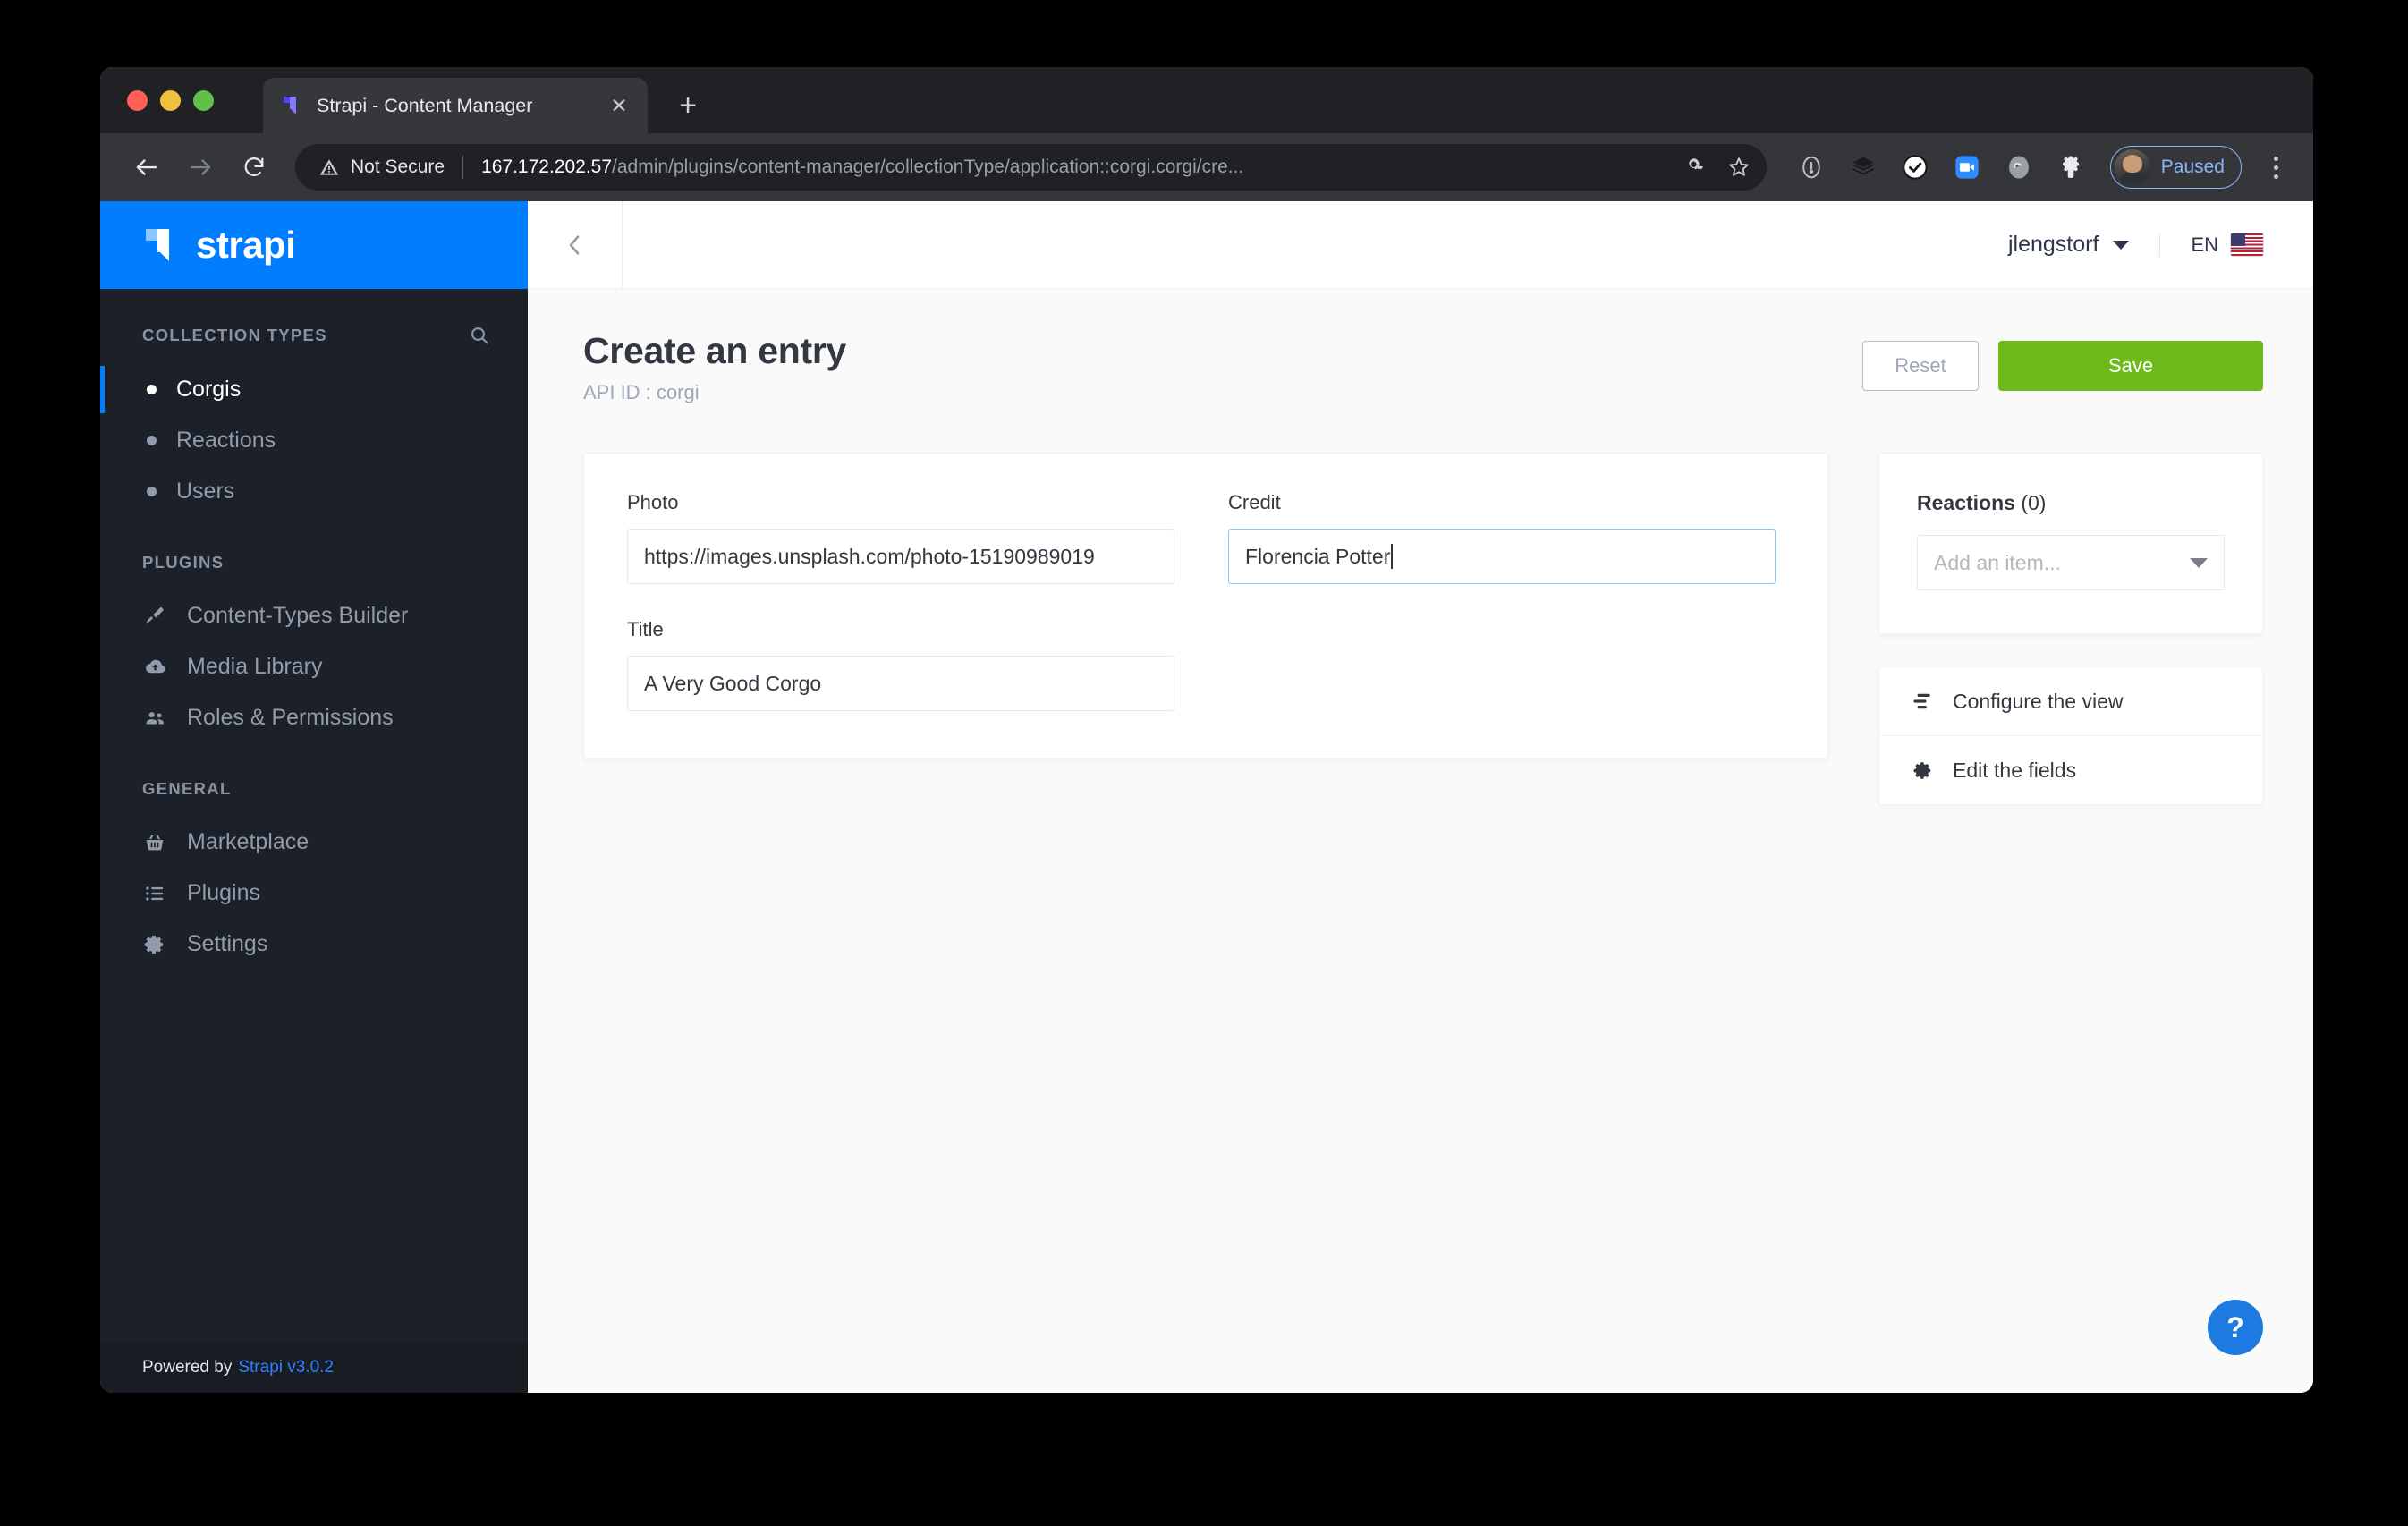  Describe the element at coordinates (425, 105) in the screenshot. I see `tab-title: Strapi - Content Manager` at that location.